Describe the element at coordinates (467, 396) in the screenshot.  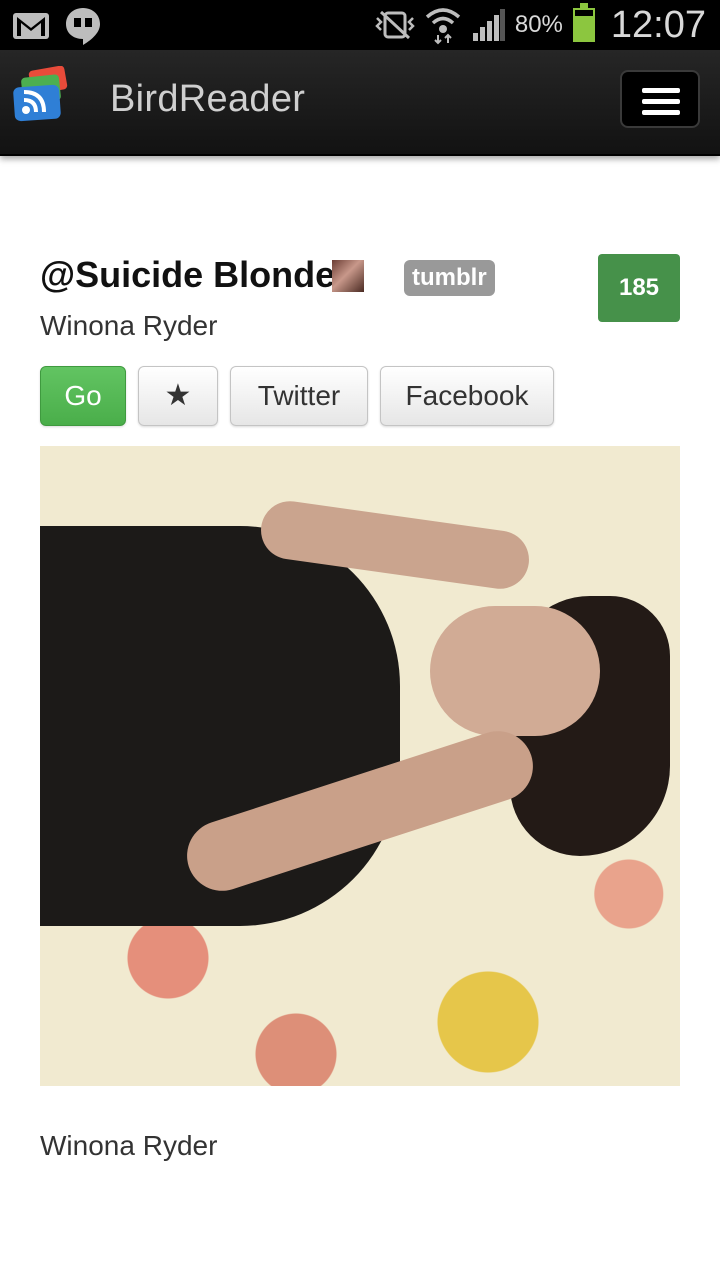
I see `facebook-button: Facebook` at that location.